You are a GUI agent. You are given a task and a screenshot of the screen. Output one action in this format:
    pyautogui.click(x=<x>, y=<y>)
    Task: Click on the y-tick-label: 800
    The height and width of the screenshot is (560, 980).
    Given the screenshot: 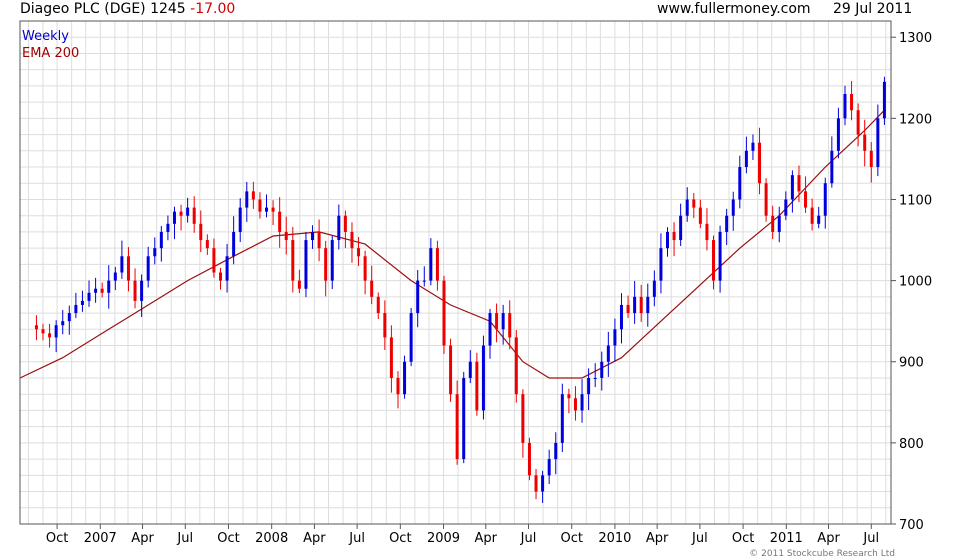 What is the action you would take?
    pyautogui.click(x=911, y=444)
    